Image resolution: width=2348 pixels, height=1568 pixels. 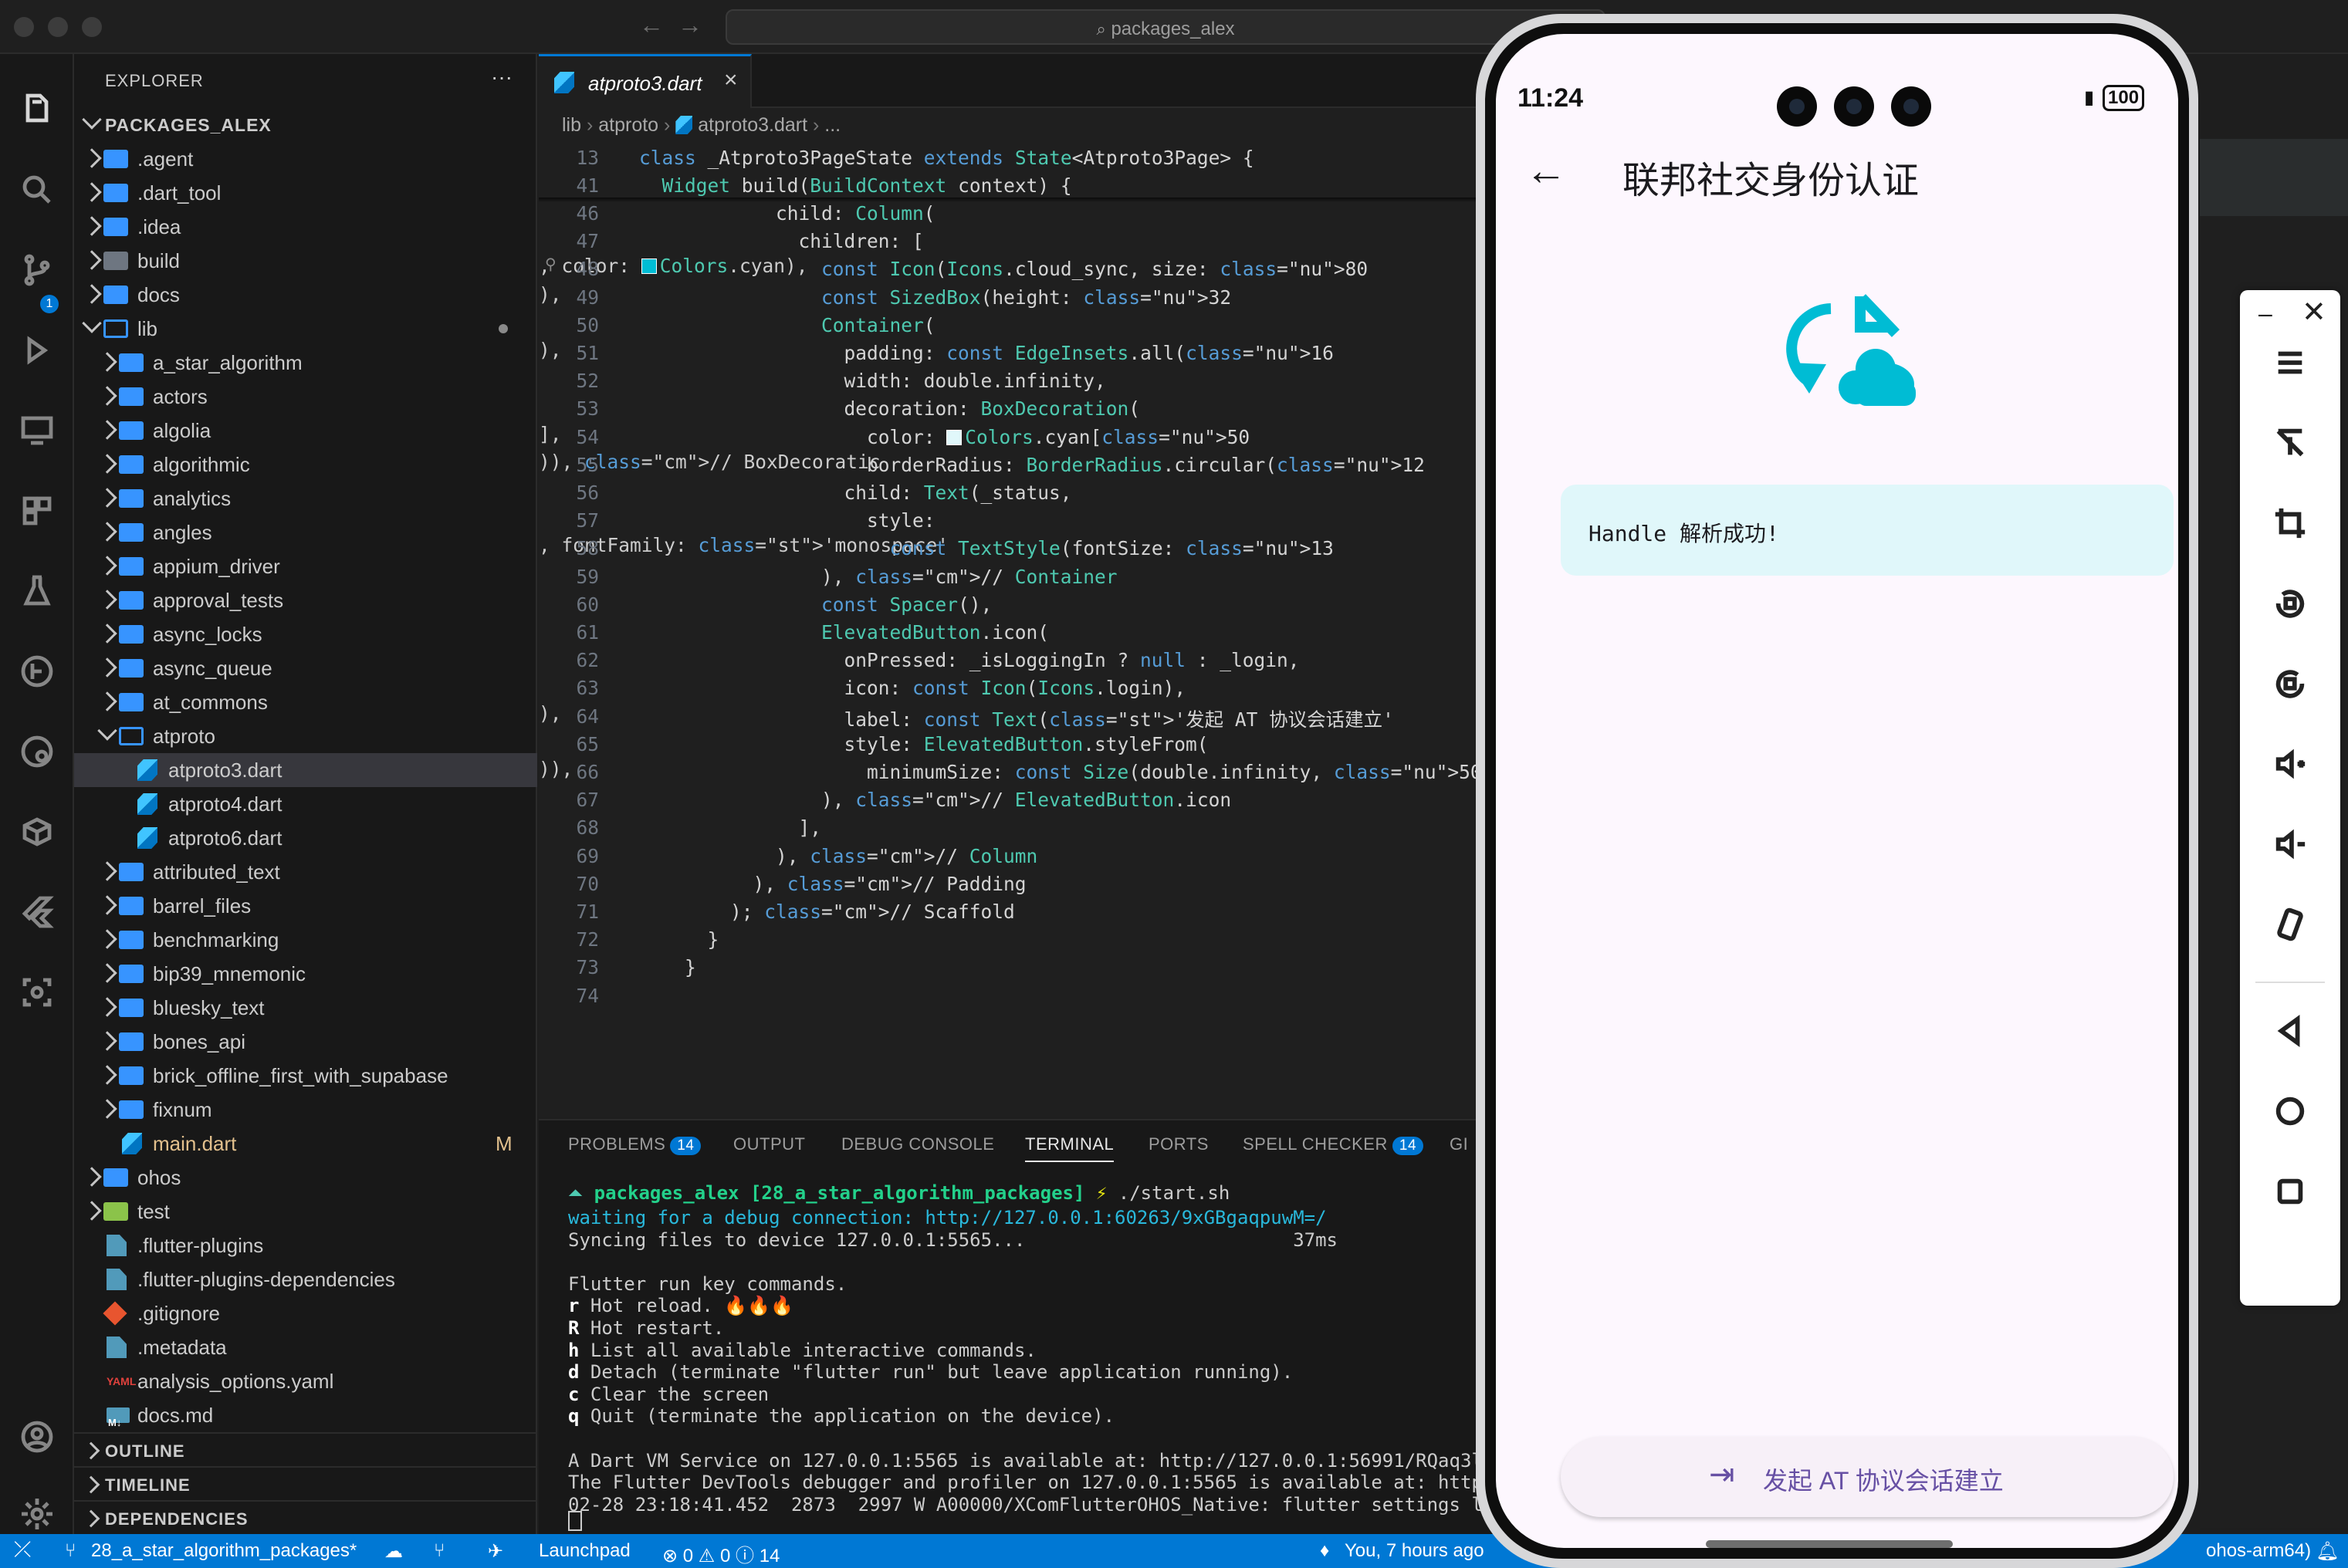 What do you see at coordinates (2265, 313) in the screenshot?
I see `minimize-icon: –` at bounding box center [2265, 313].